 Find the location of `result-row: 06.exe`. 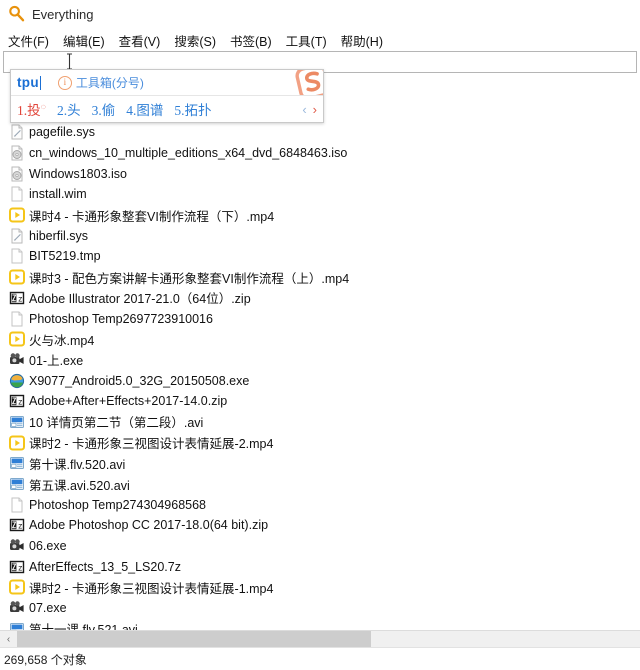

result-row: 06.exe is located at coordinates (320, 546).